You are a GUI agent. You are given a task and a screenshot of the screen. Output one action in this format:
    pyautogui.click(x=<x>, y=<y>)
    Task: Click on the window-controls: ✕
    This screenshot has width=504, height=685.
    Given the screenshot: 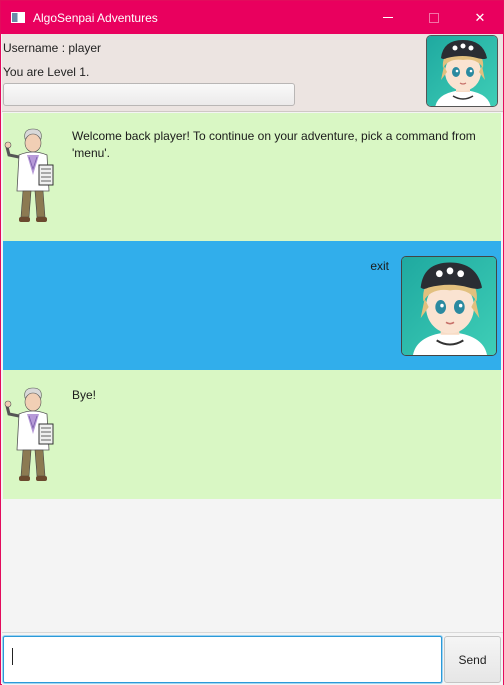 What is the action you would take?
    pyautogui.click(x=434, y=17)
    